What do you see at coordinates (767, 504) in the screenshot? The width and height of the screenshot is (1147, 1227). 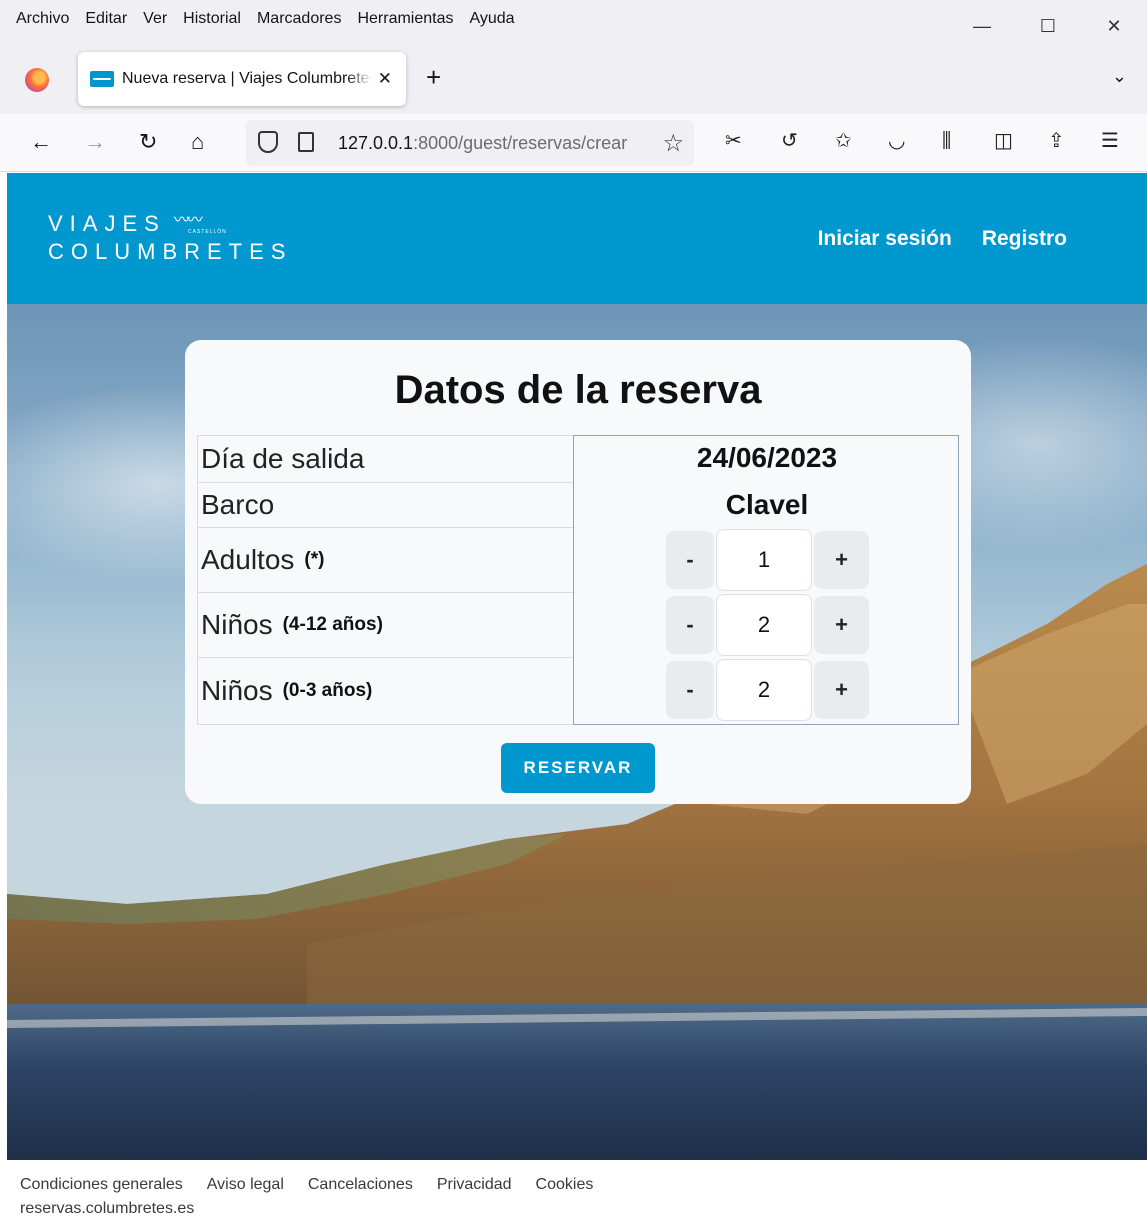 I see `boat-value: Clavel` at bounding box center [767, 504].